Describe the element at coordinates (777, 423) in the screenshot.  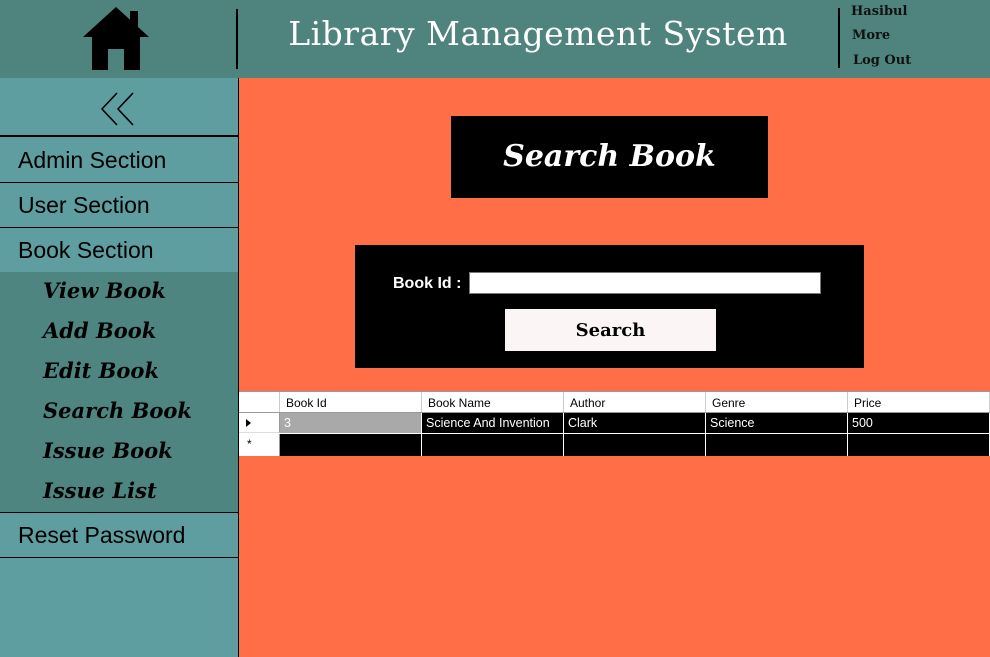
I see `cell-genre: Science` at that location.